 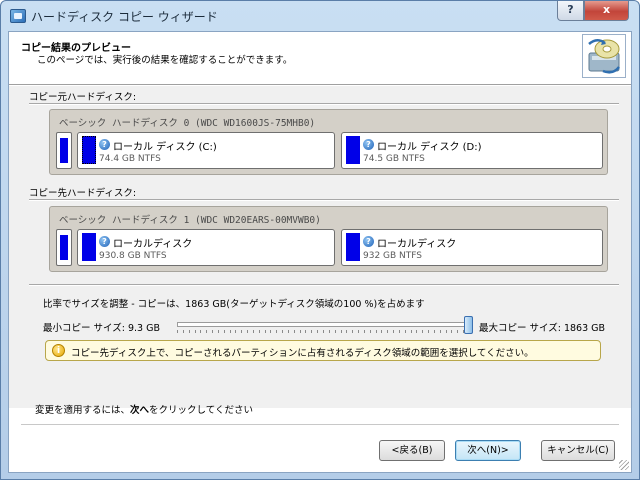 What do you see at coordinates (320, 16) in the screenshot?
I see `title-bar: ハードディスク コピー ウィザード ? x` at bounding box center [320, 16].